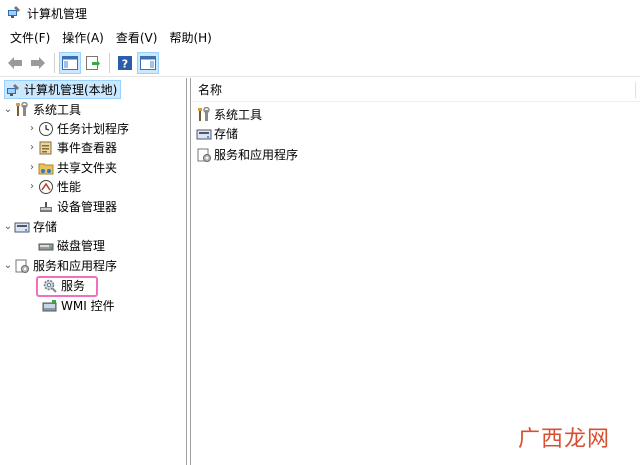 The image size is (640, 465). I want to click on show-hide-tree-button, so click(70, 62).